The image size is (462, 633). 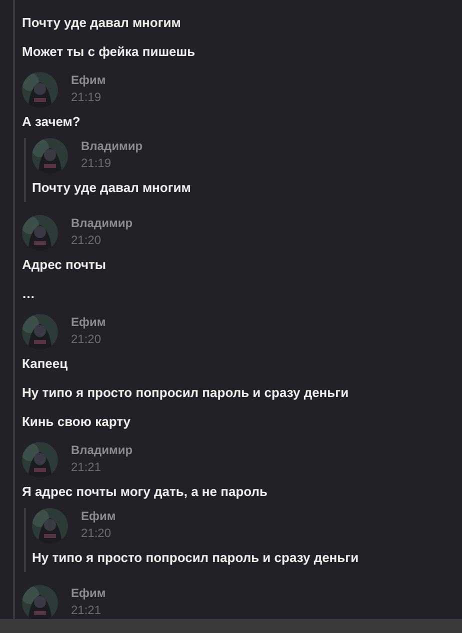 I want to click on message-text: Капеец, so click(x=45, y=364).